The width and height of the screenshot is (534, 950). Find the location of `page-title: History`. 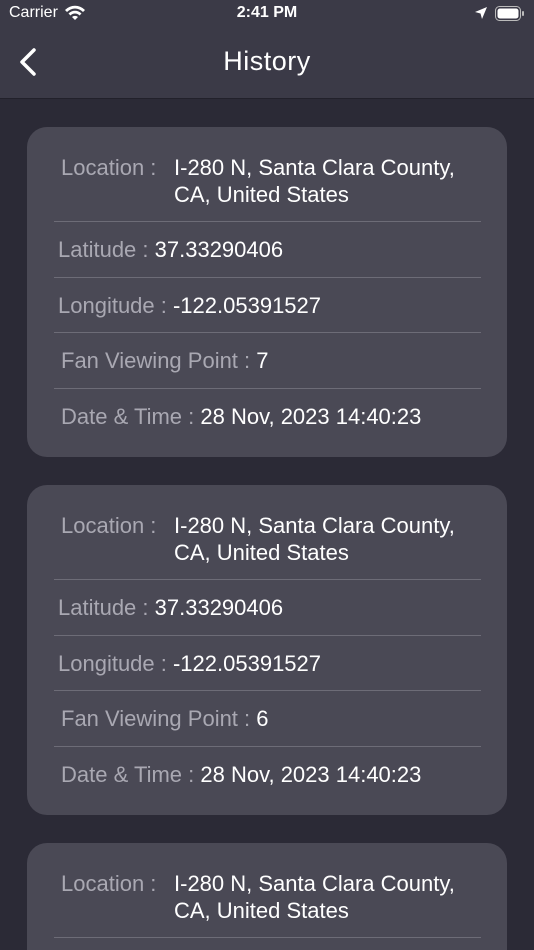

page-title: History is located at coordinates (267, 61).